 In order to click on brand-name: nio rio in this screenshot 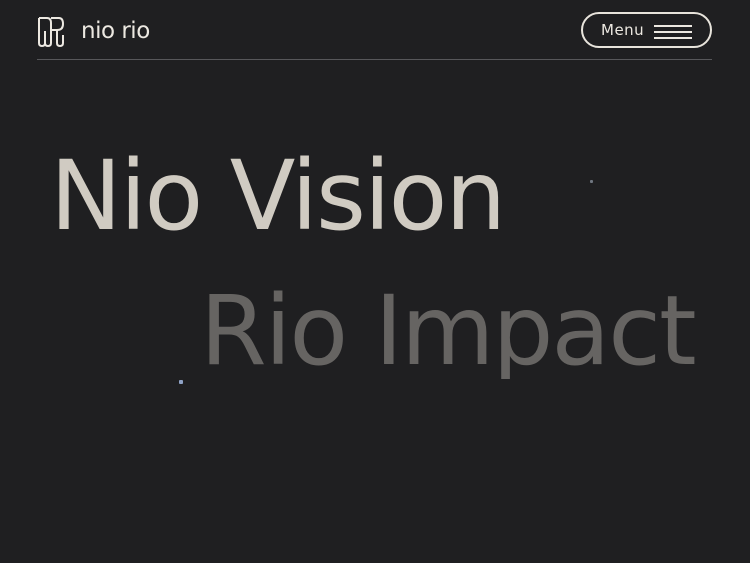, I will do `click(115, 30)`.